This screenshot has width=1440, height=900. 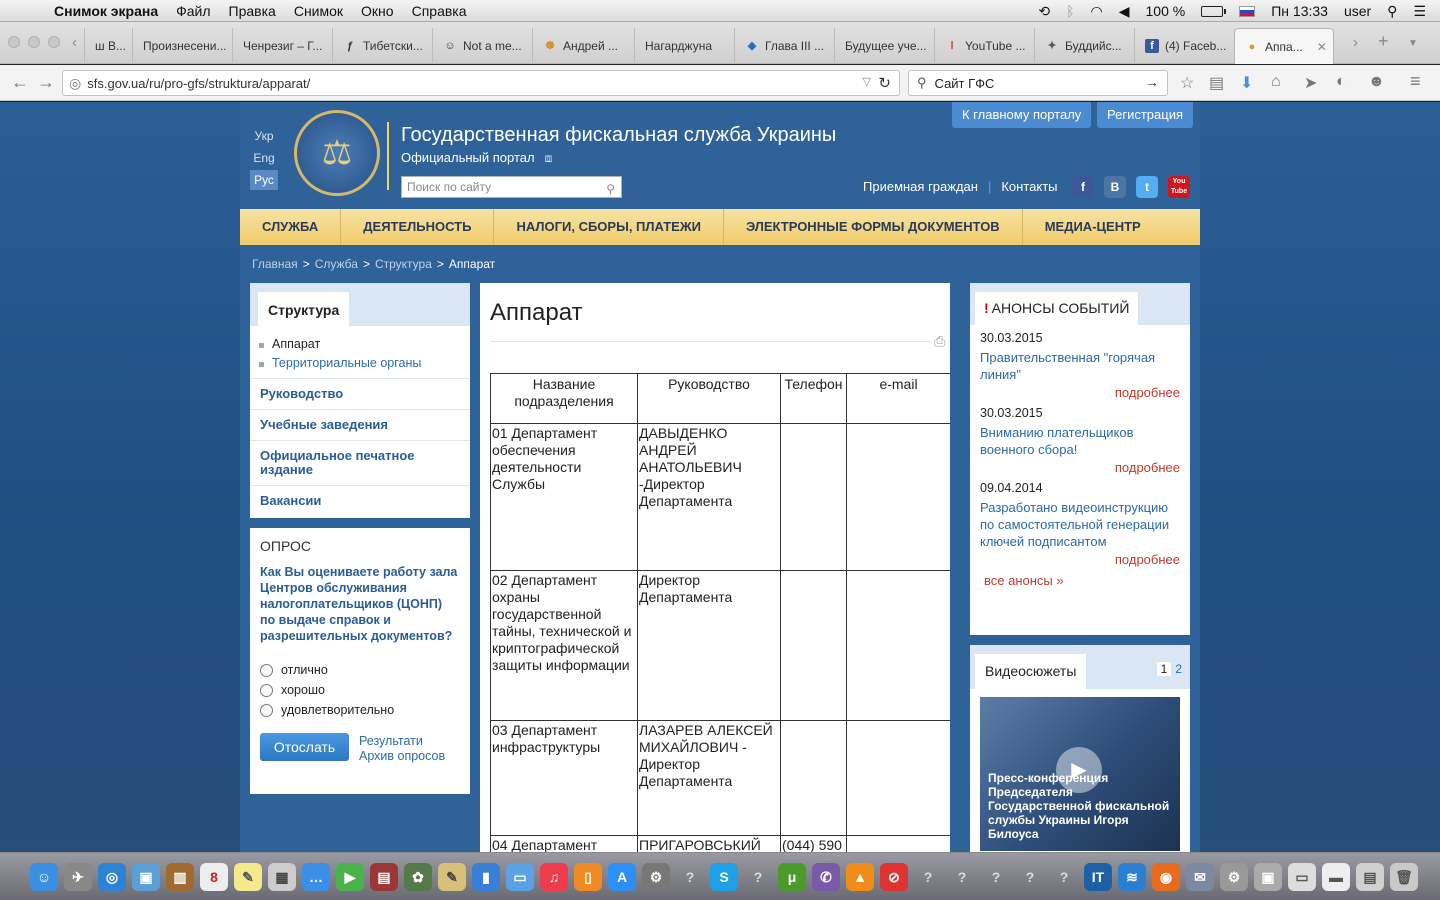 What do you see at coordinates (1083, 187) in the screenshot?
I see `facebook-icon: f` at bounding box center [1083, 187].